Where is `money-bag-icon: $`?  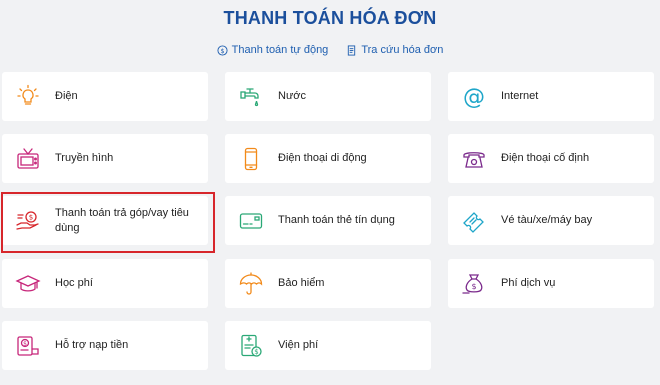
money-bag-icon: $ is located at coordinates (474, 284).